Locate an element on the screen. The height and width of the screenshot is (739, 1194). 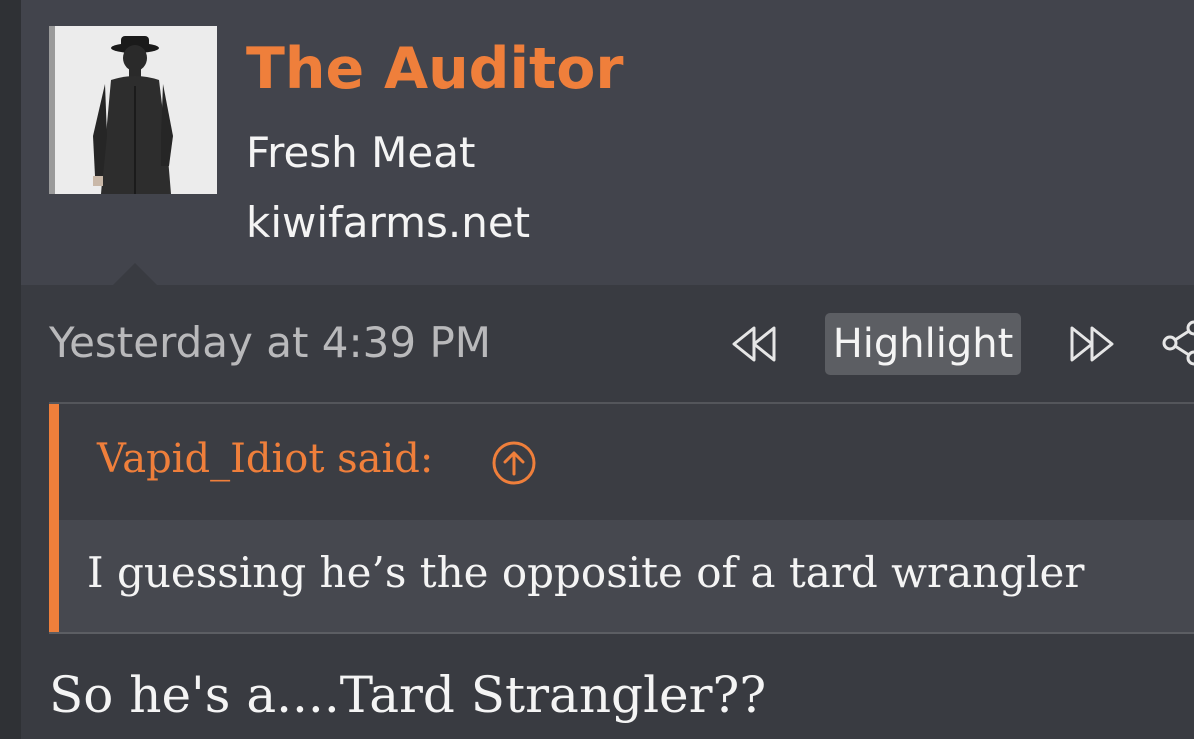
arrow-up-circle-icon is located at coordinates (514, 463).